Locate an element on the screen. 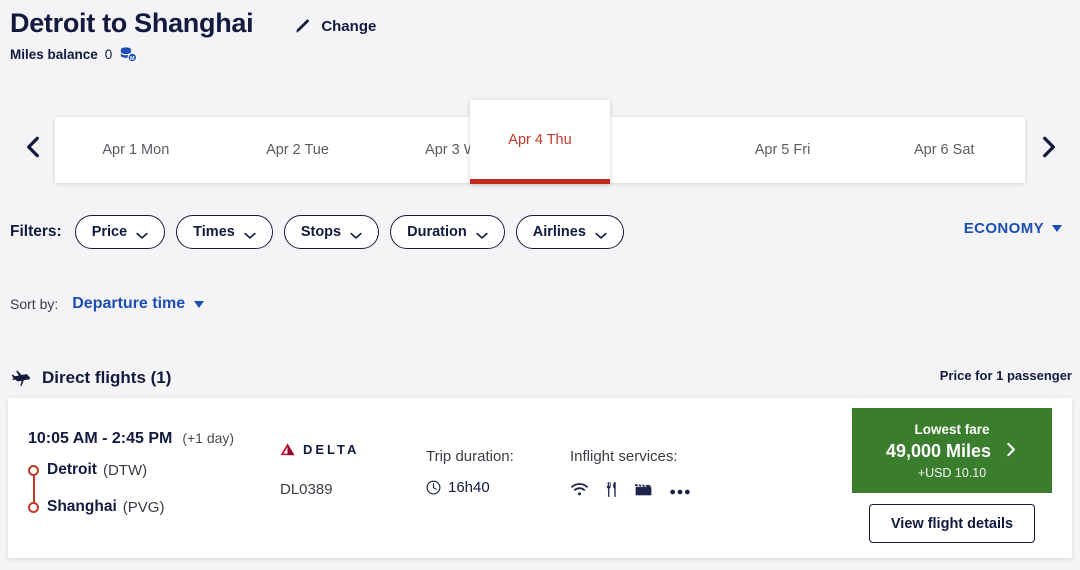 The height and width of the screenshot is (570, 1080). filter-airlines-label: Airlines is located at coordinates (559, 232).